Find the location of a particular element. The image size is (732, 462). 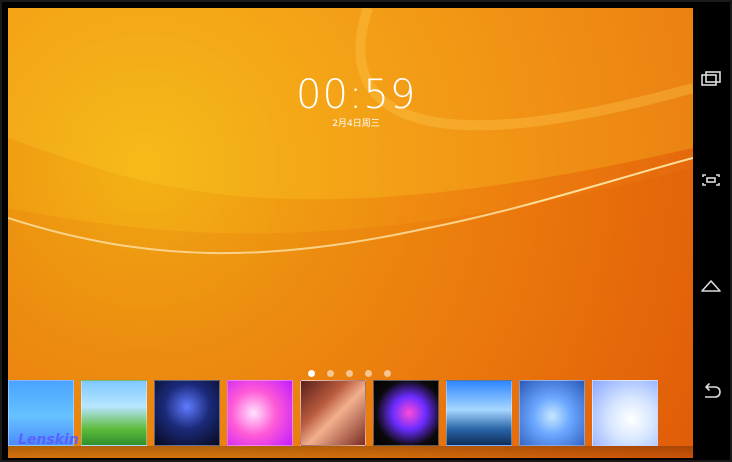

home-button is located at coordinates (711, 288).